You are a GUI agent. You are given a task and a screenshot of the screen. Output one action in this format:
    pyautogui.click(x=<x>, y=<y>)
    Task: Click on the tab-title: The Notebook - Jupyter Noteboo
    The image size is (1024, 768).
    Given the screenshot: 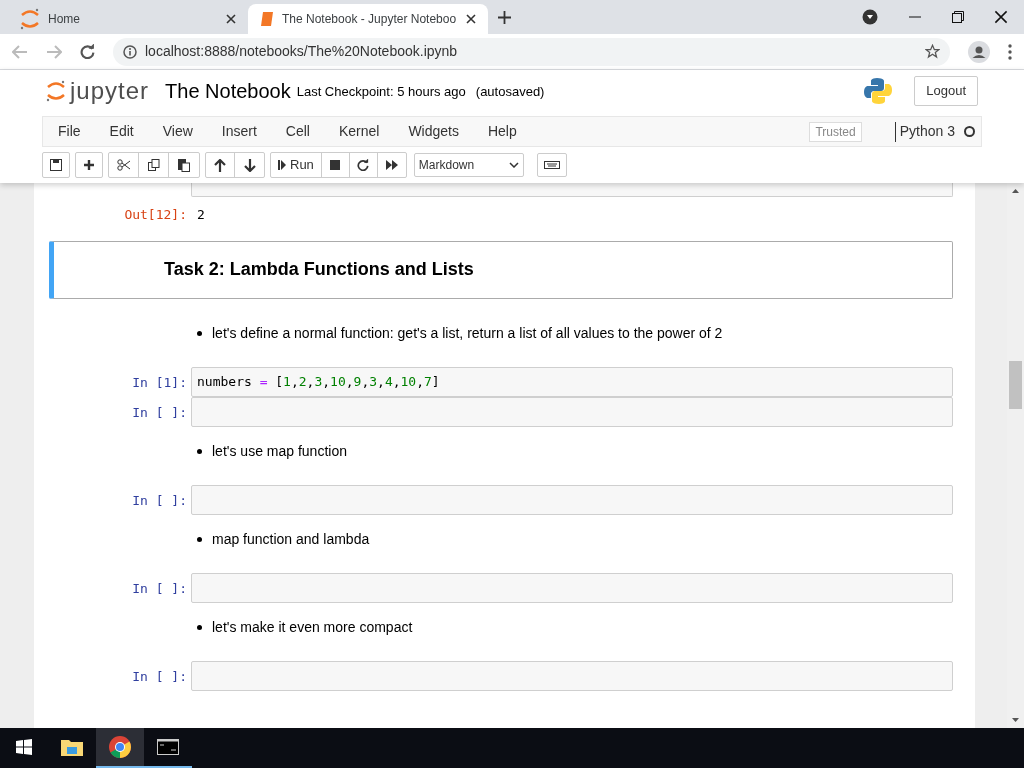 What is the action you would take?
    pyautogui.click(x=370, y=19)
    